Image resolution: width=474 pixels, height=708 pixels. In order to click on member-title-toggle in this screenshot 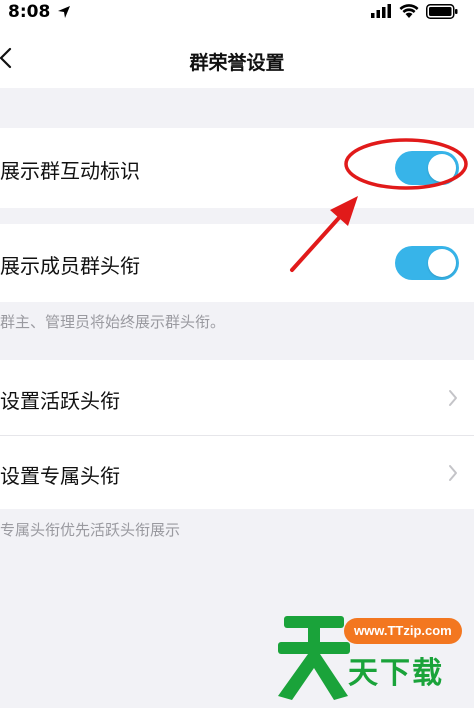, I will do `click(427, 263)`.